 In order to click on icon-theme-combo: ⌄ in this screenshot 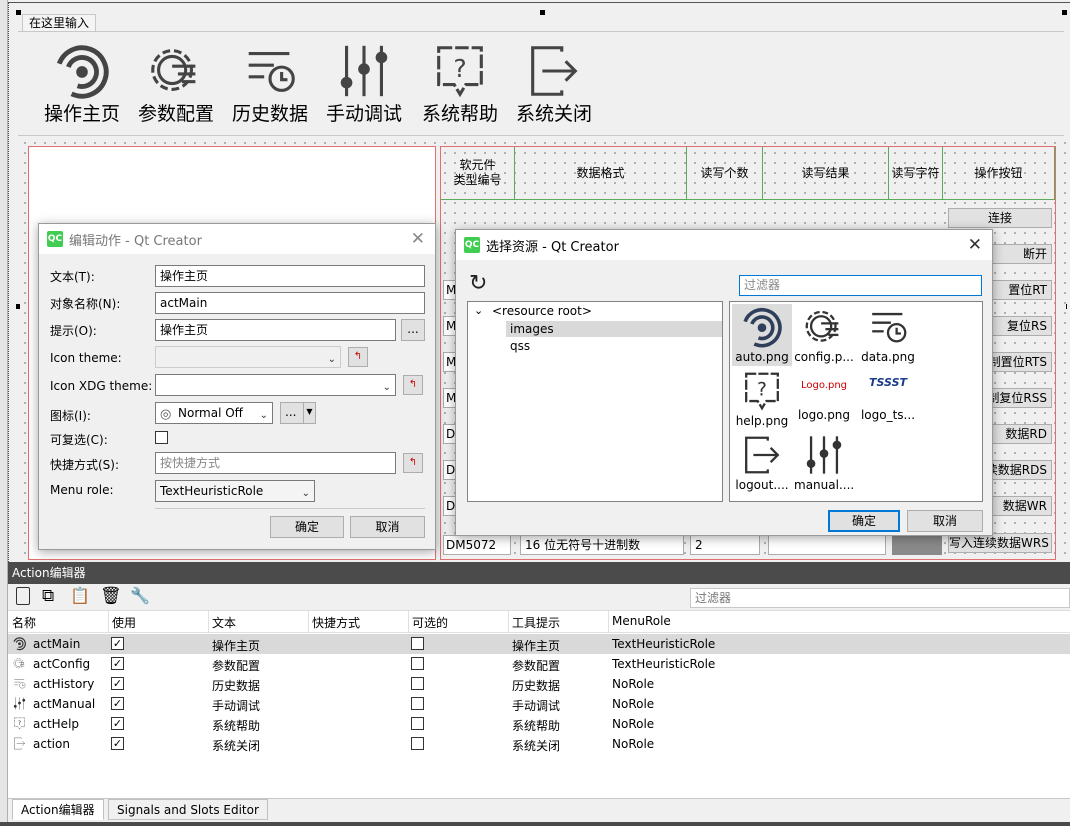, I will do `click(248, 357)`.